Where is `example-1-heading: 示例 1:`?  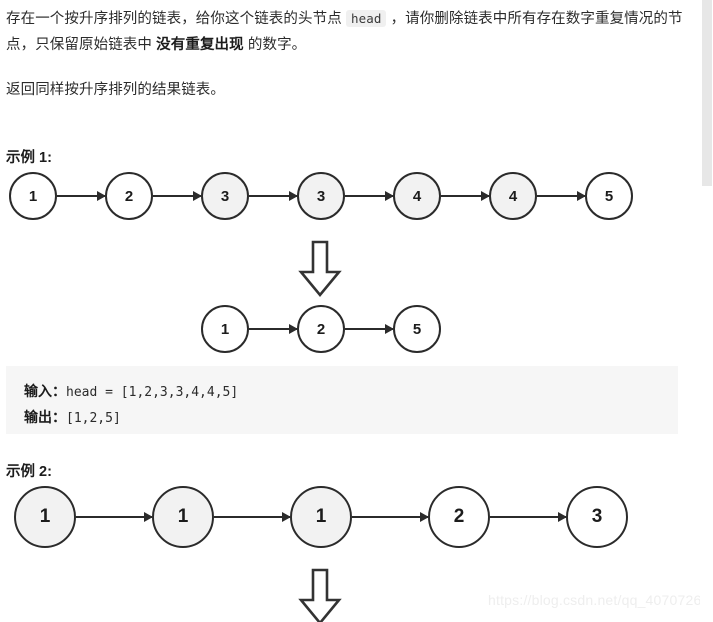 example-1-heading: 示例 1: is located at coordinates (29, 158).